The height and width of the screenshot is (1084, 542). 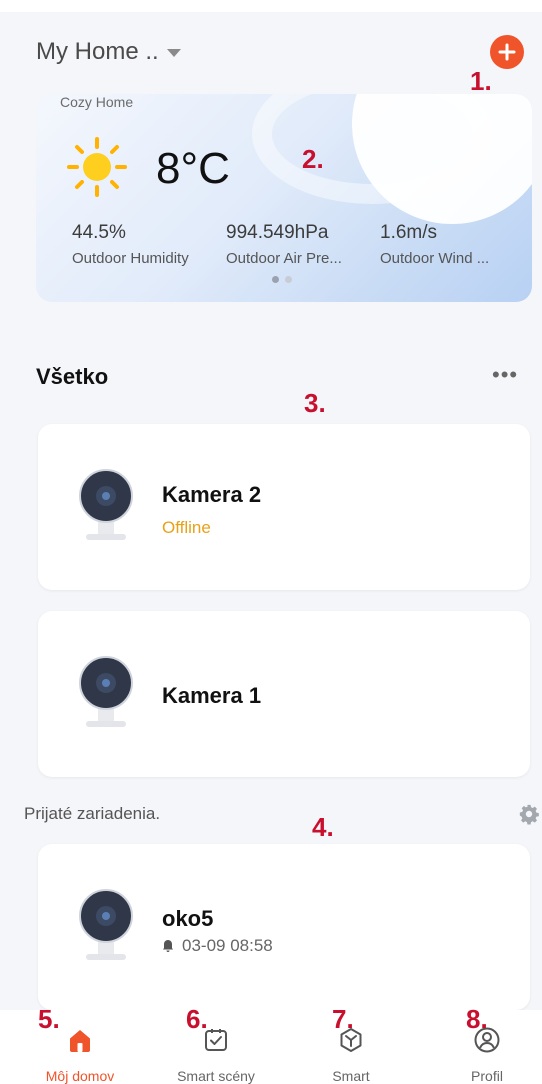 What do you see at coordinates (313, 159) in the screenshot?
I see `annotation-2: 2.` at bounding box center [313, 159].